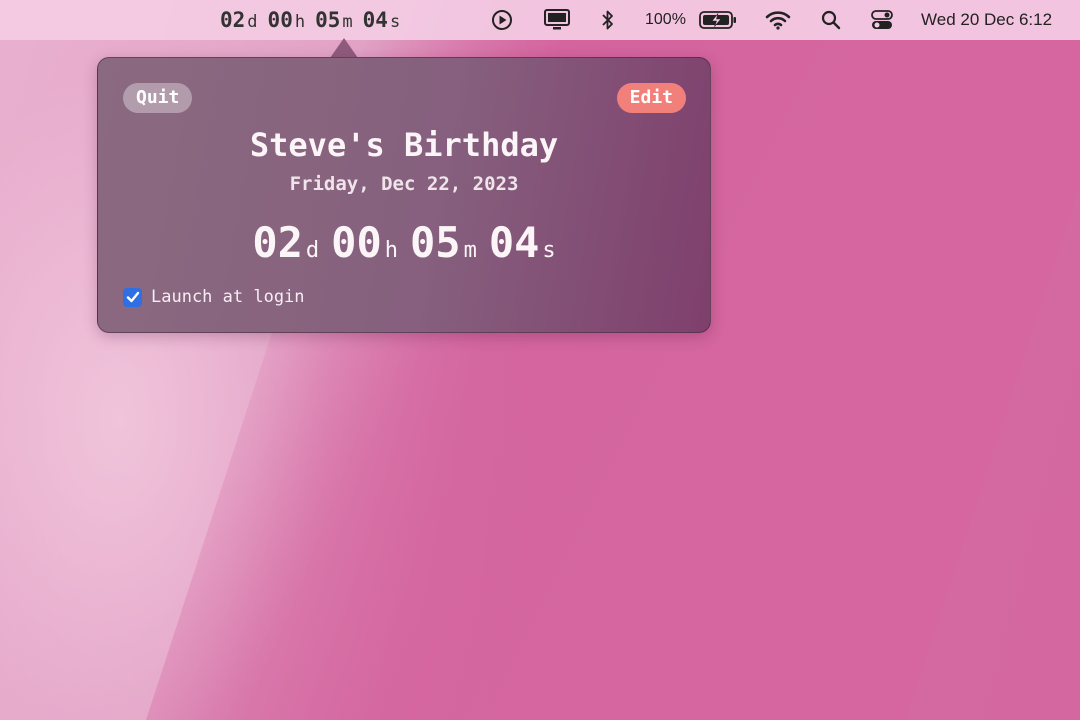 This screenshot has width=1080, height=720. I want to click on countdown-hours: 00, so click(356, 242).